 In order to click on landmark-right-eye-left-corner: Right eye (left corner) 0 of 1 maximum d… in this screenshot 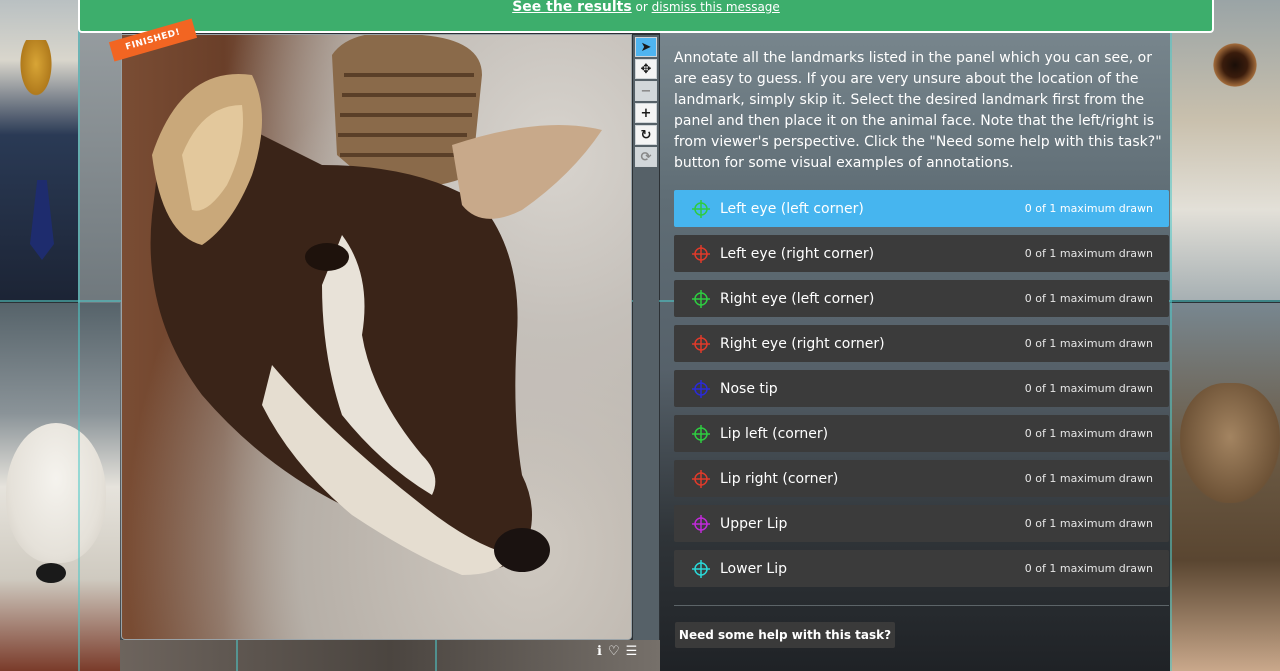, I will do `click(921, 298)`.